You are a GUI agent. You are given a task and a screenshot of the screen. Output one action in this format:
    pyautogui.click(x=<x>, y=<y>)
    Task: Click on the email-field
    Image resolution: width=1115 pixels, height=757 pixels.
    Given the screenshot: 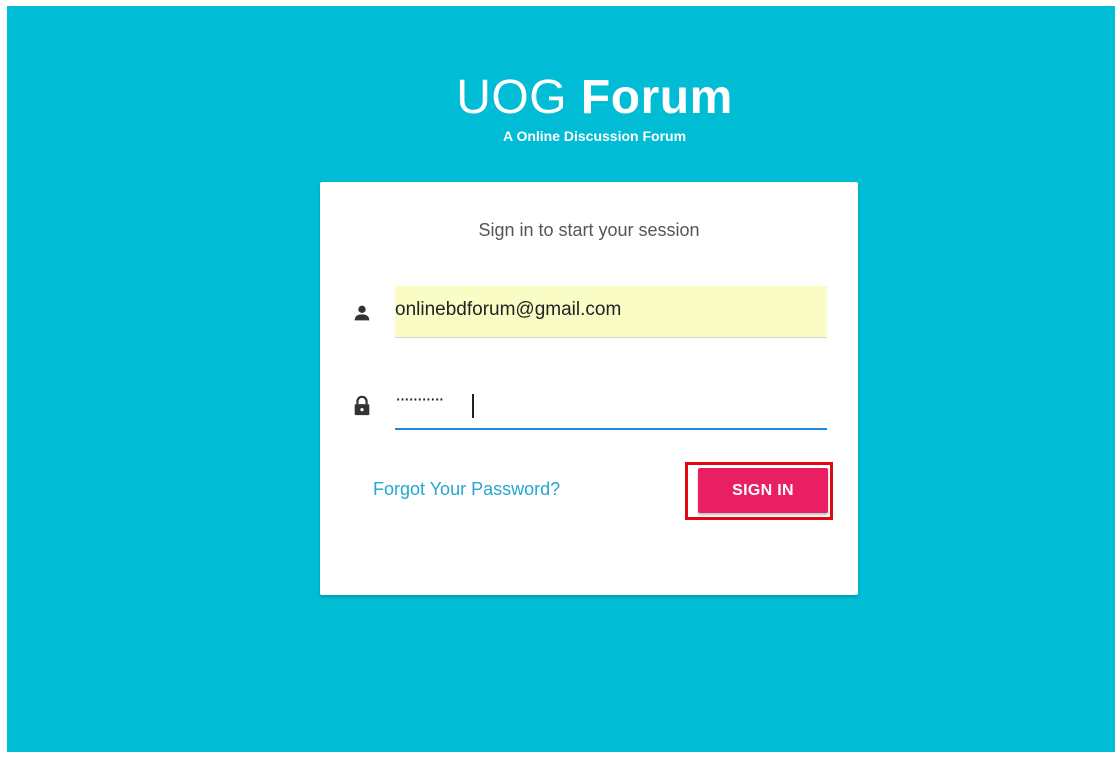 What is the action you would take?
    pyautogui.click(x=611, y=312)
    